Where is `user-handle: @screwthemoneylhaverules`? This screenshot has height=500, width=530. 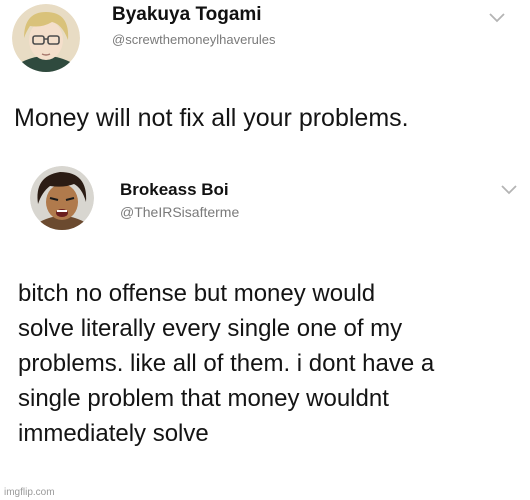
user-handle: @screwthemoneylhaverules is located at coordinates (194, 39).